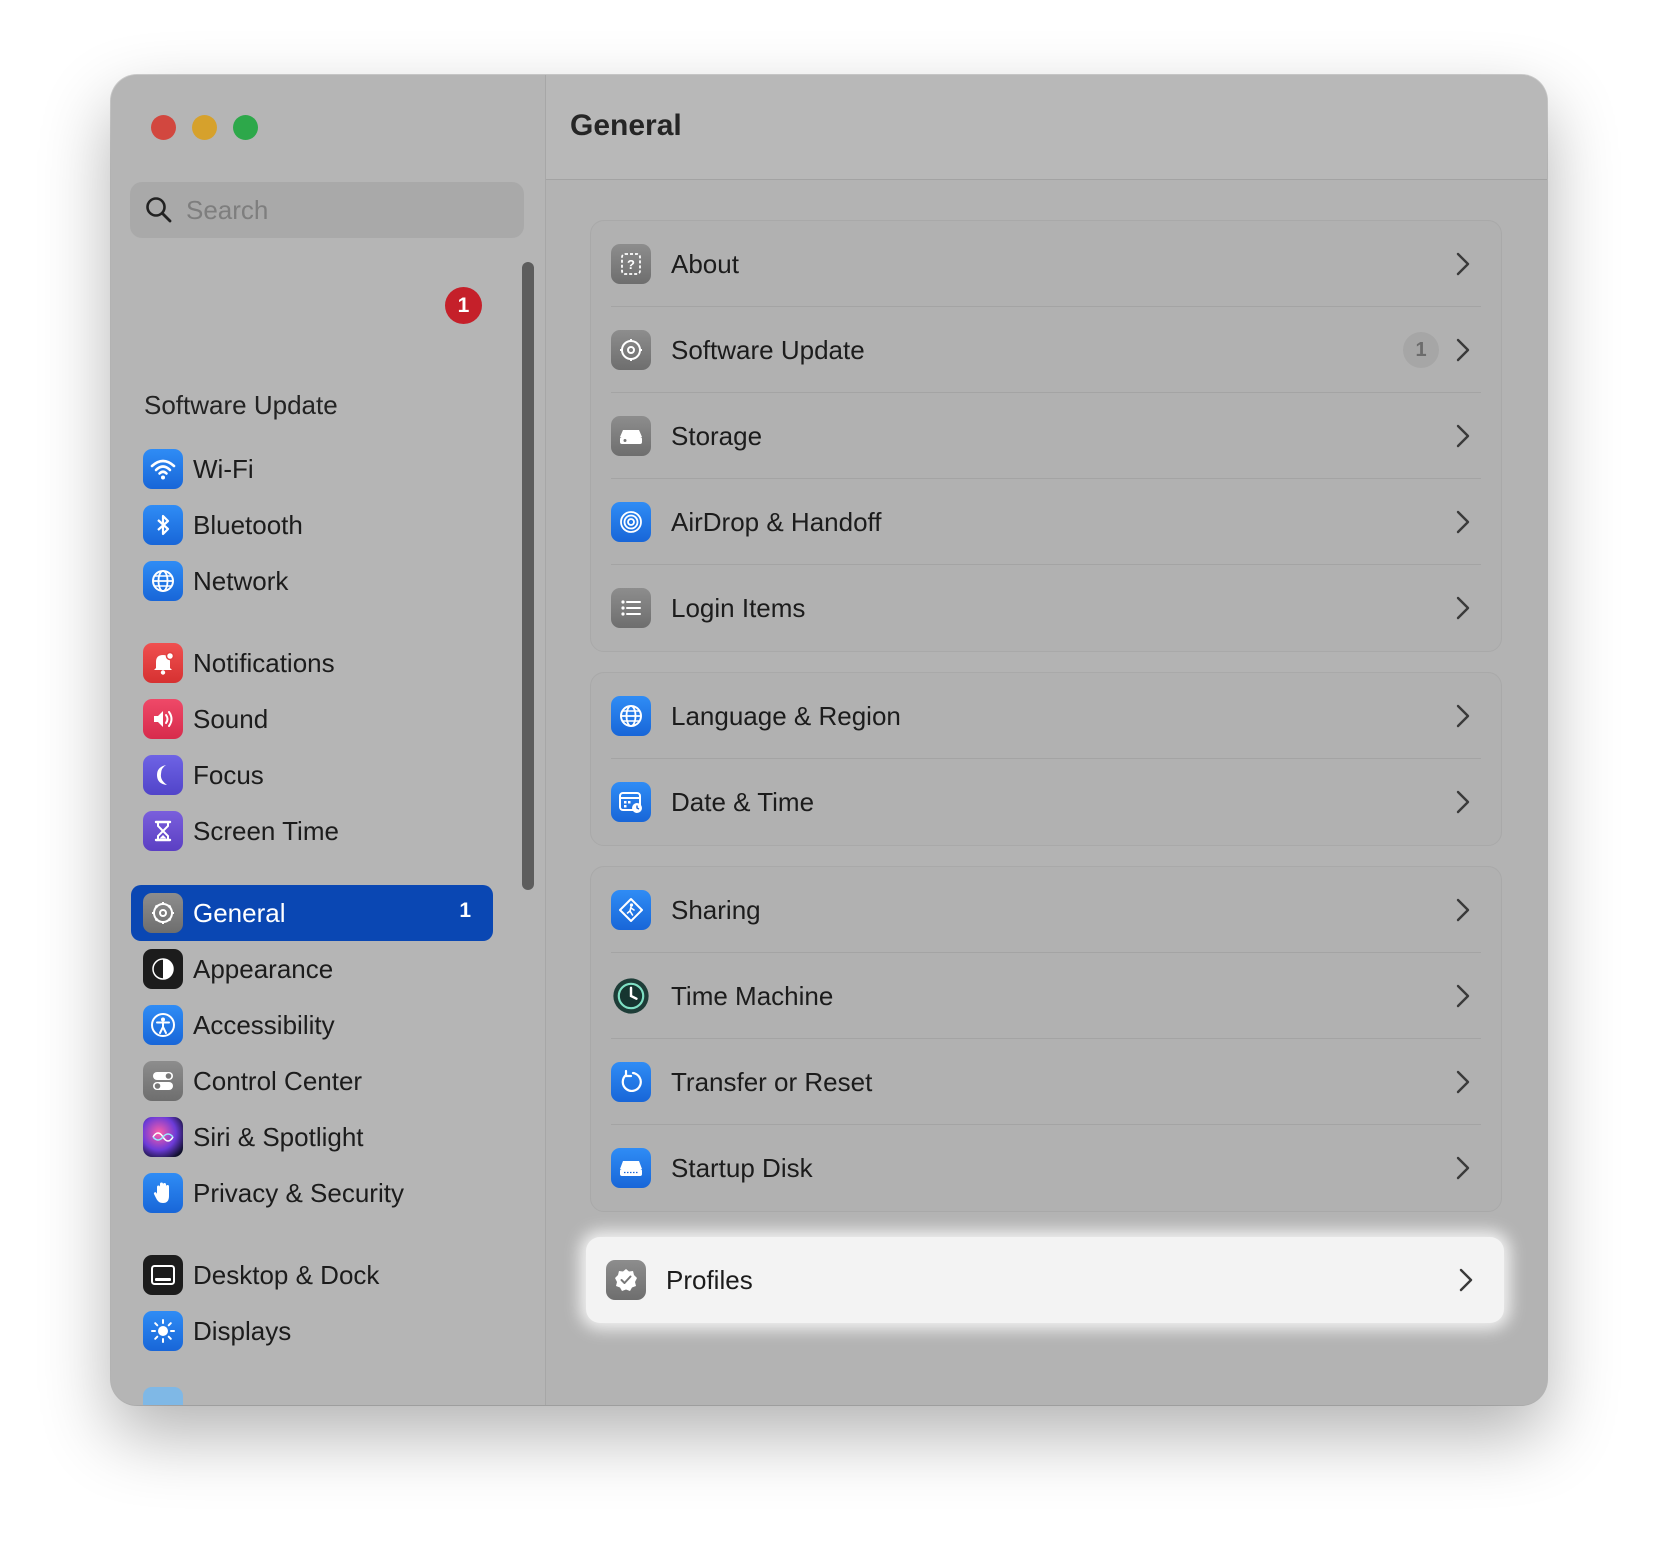  What do you see at coordinates (1046, 716) in the screenshot?
I see `row-language-region: Language & Region` at bounding box center [1046, 716].